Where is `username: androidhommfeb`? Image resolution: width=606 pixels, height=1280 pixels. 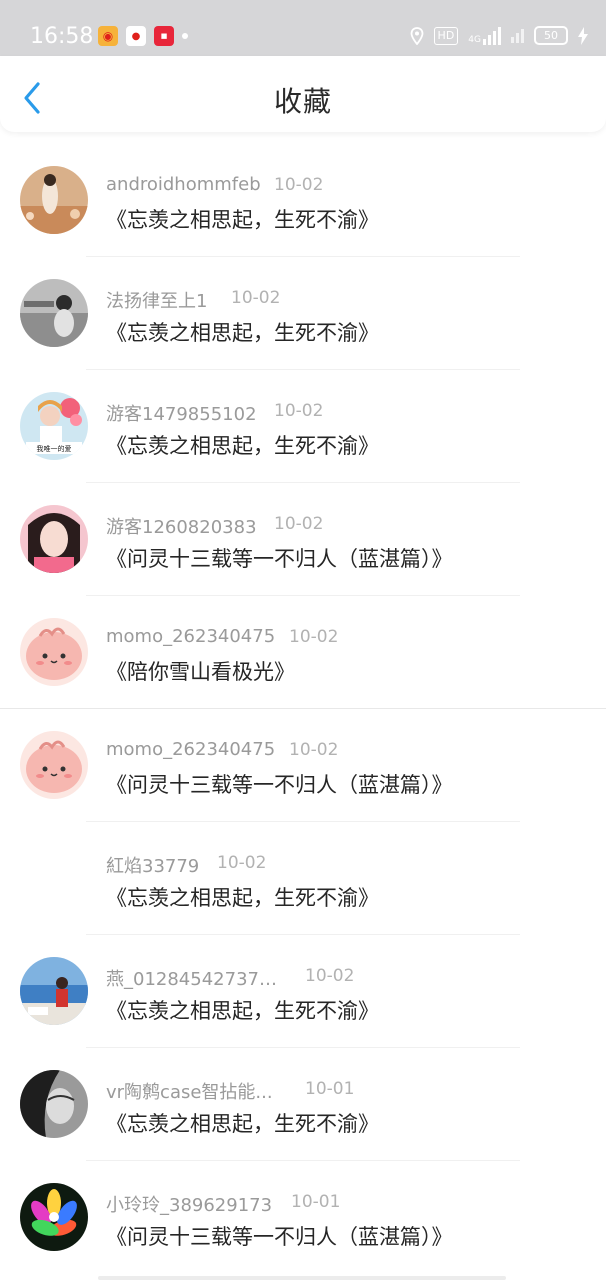
username: androidhommfeb is located at coordinates (183, 184).